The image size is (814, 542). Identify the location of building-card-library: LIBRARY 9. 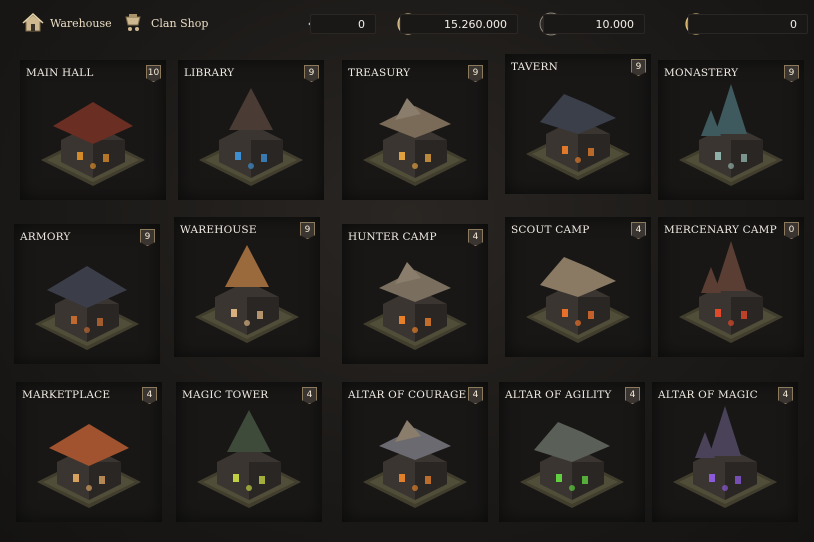
(251, 130).